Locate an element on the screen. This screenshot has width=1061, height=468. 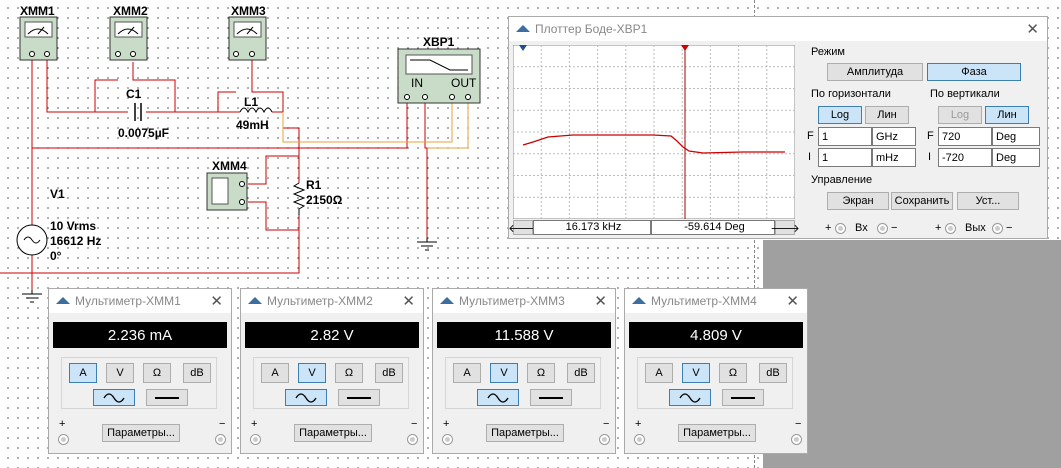
multimeter-titlebar: Мультиметр-XMM4 ✕ is located at coordinates (716, 301).